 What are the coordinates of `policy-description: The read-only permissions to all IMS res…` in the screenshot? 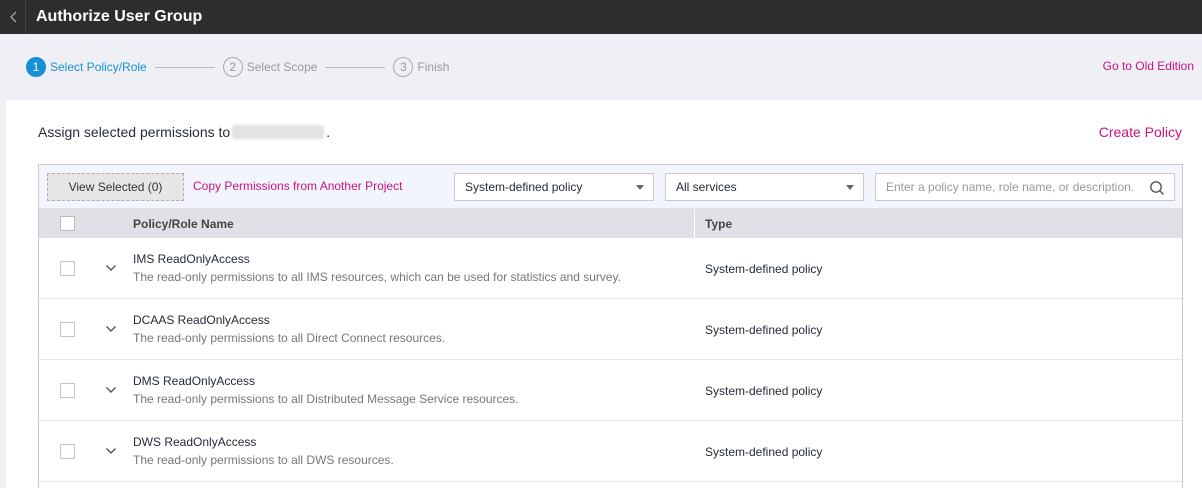 It's located at (377, 277).